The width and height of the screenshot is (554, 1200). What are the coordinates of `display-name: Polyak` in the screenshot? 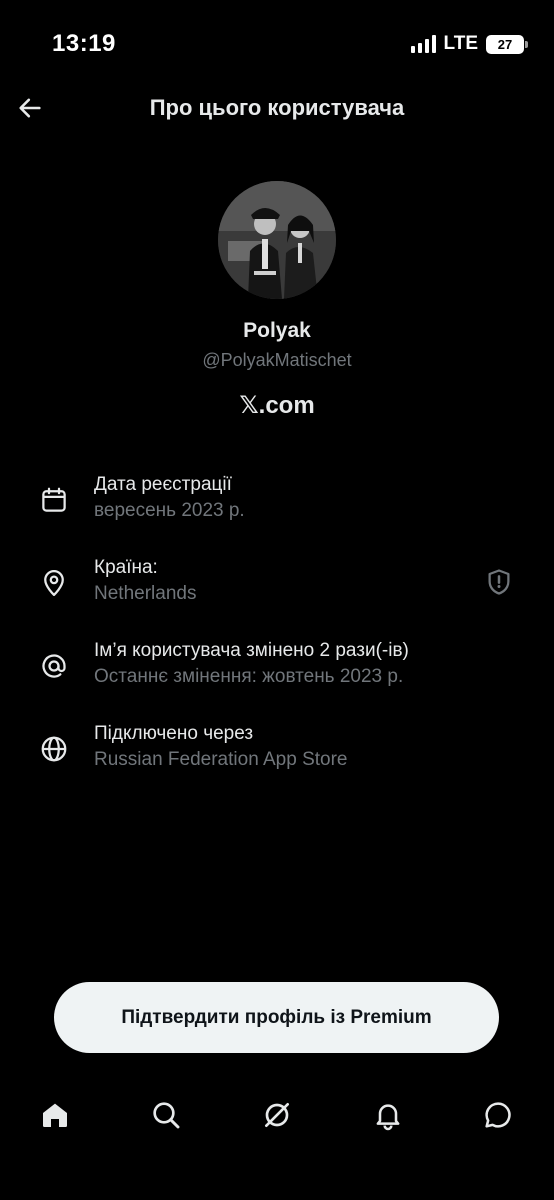 It's located at (277, 330).